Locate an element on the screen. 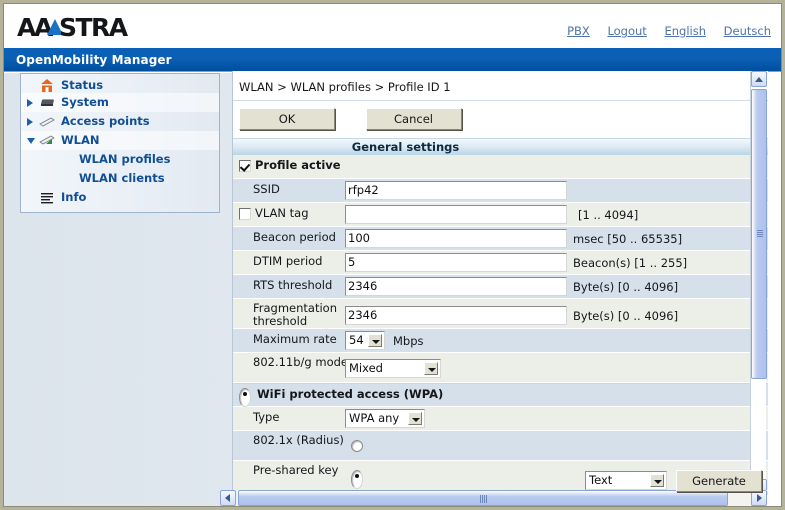  dtim-period-range: Beacon(s) [1 .. 255] is located at coordinates (630, 263).